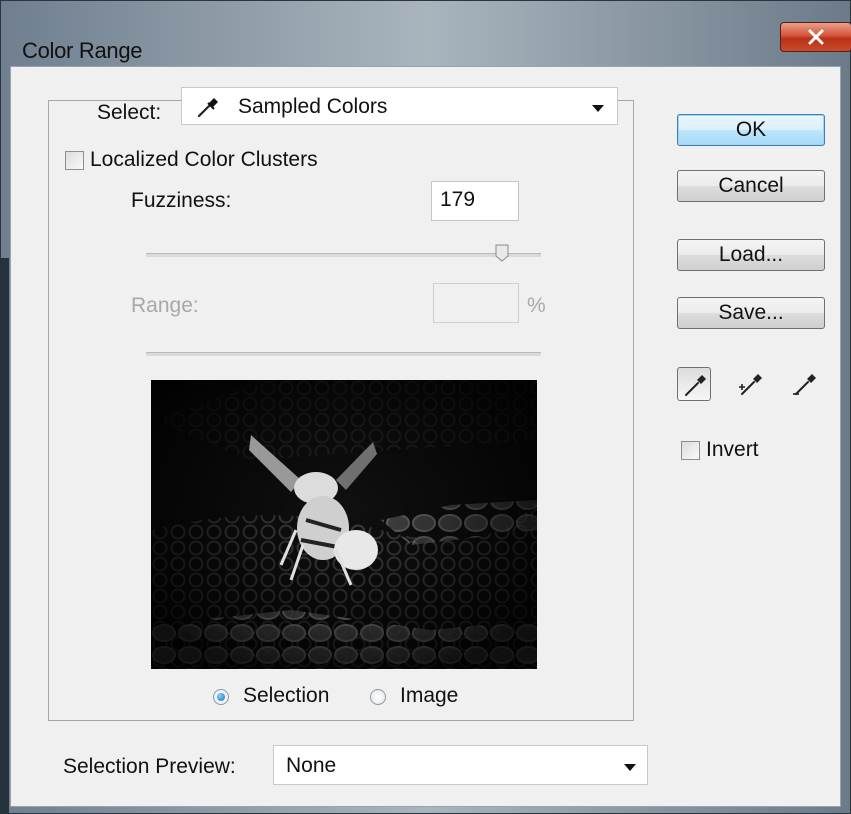  Describe the element at coordinates (690, 450) in the screenshot. I see `invert-checkbox` at that location.